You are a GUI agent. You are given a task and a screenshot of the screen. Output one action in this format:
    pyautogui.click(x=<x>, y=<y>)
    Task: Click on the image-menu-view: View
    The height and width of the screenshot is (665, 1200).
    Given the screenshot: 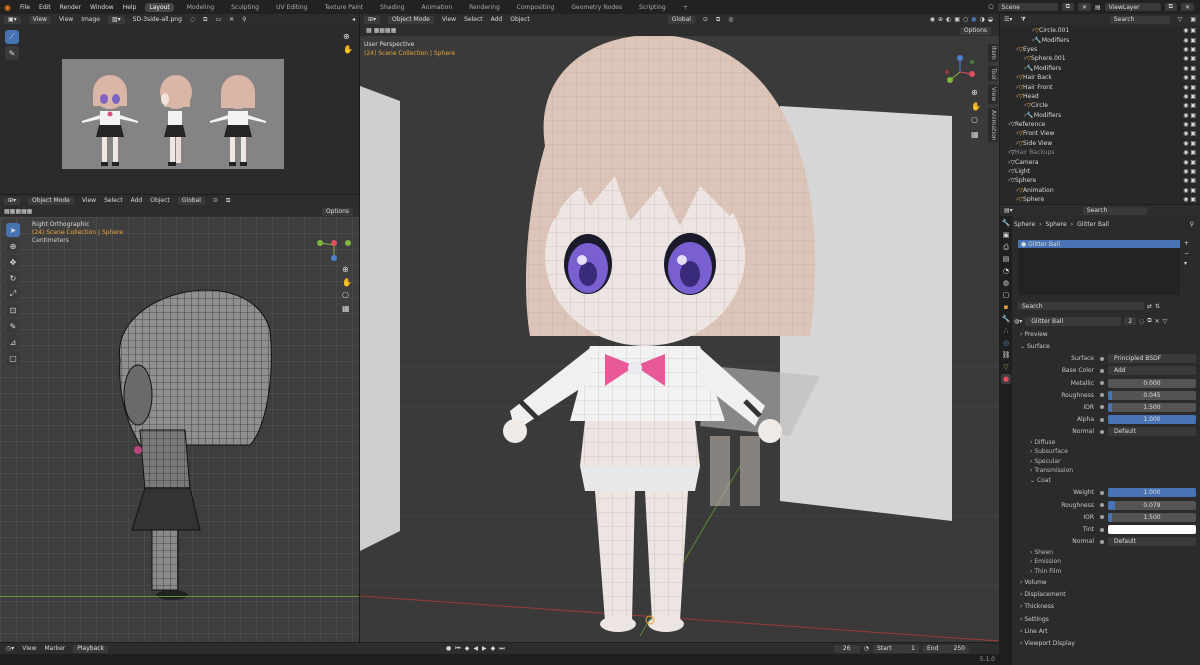 What is the action you would take?
    pyautogui.click(x=66, y=19)
    